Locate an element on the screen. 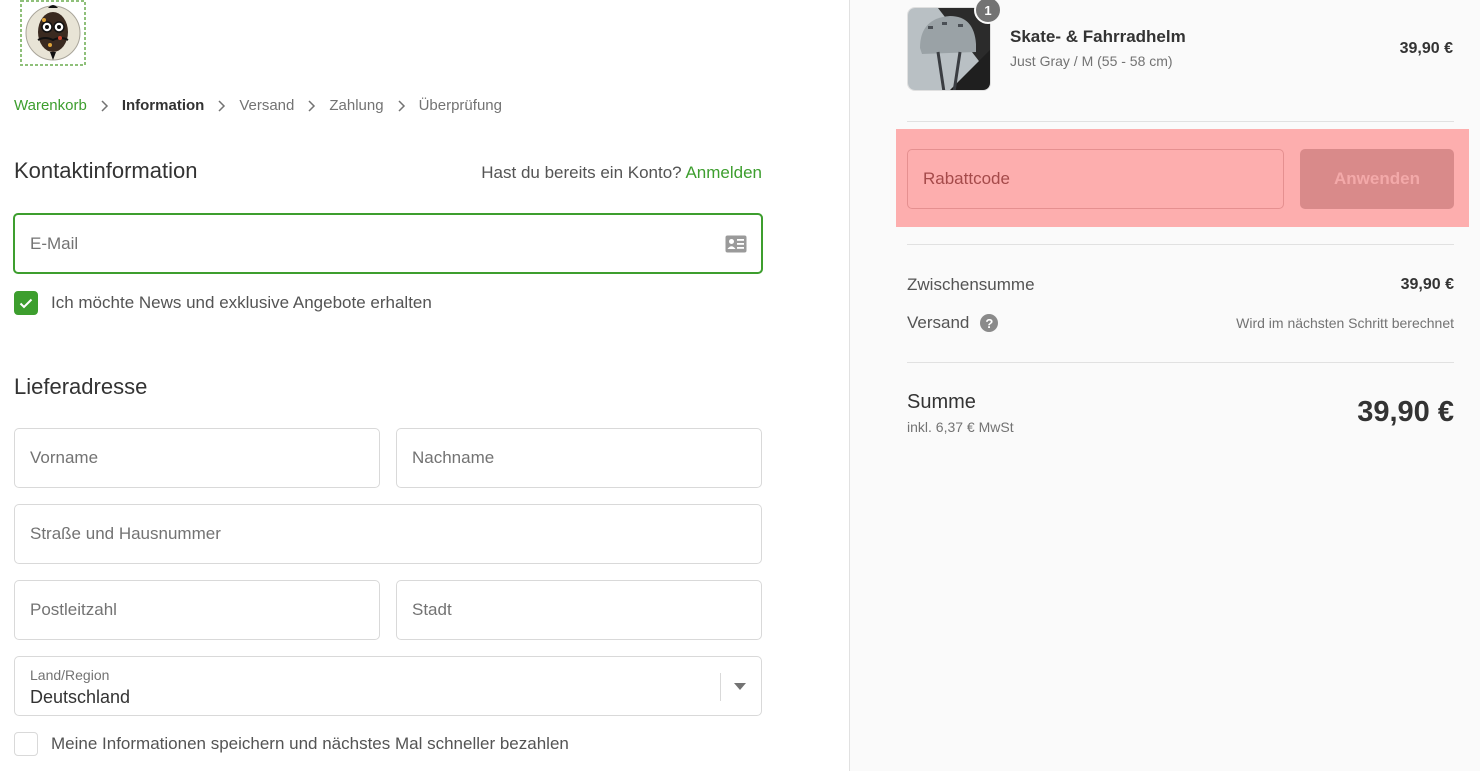  select-divider is located at coordinates (720, 687).